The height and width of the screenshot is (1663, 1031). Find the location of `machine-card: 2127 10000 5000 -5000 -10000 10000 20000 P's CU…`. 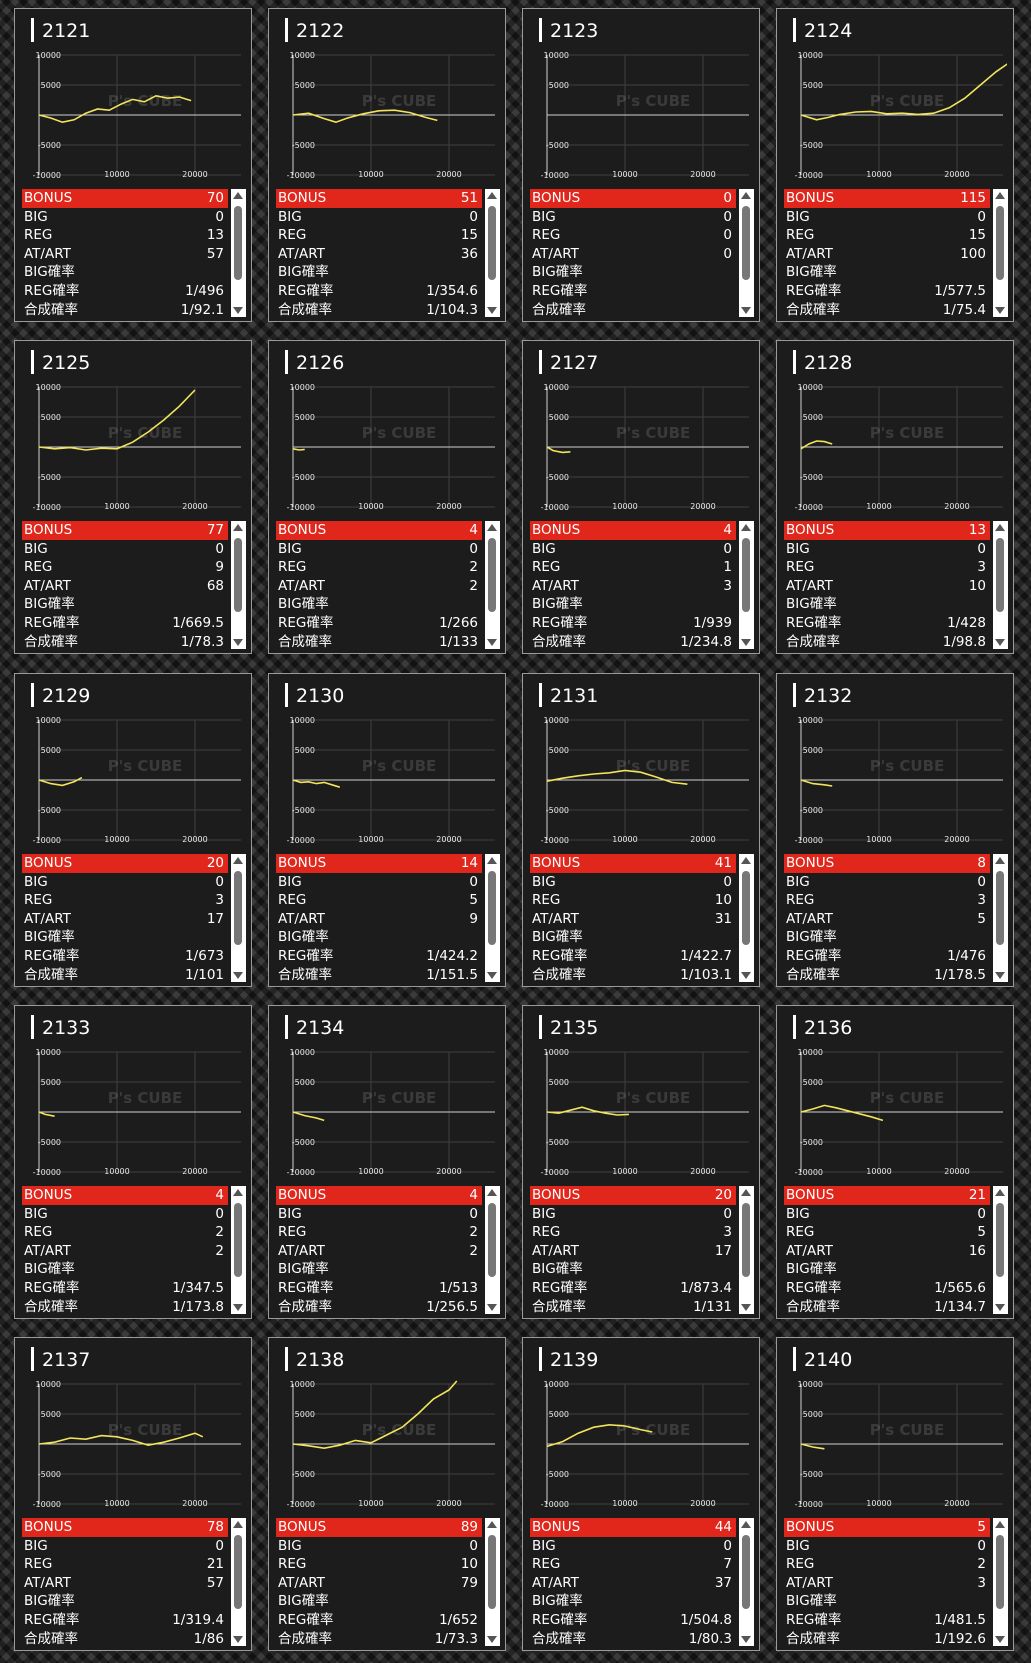

machine-card: 2127 10000 5000 -5000 -10000 10000 20000 P's CU… is located at coordinates (641, 497).